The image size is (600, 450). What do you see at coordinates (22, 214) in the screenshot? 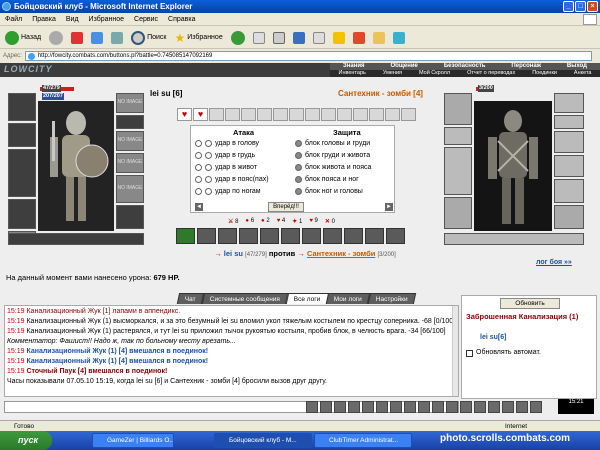
I see `slot-armor` at bounding box center [22, 214].